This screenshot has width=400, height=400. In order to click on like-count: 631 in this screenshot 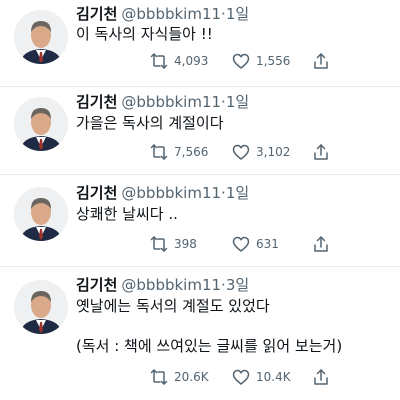, I will do `click(267, 244)`.